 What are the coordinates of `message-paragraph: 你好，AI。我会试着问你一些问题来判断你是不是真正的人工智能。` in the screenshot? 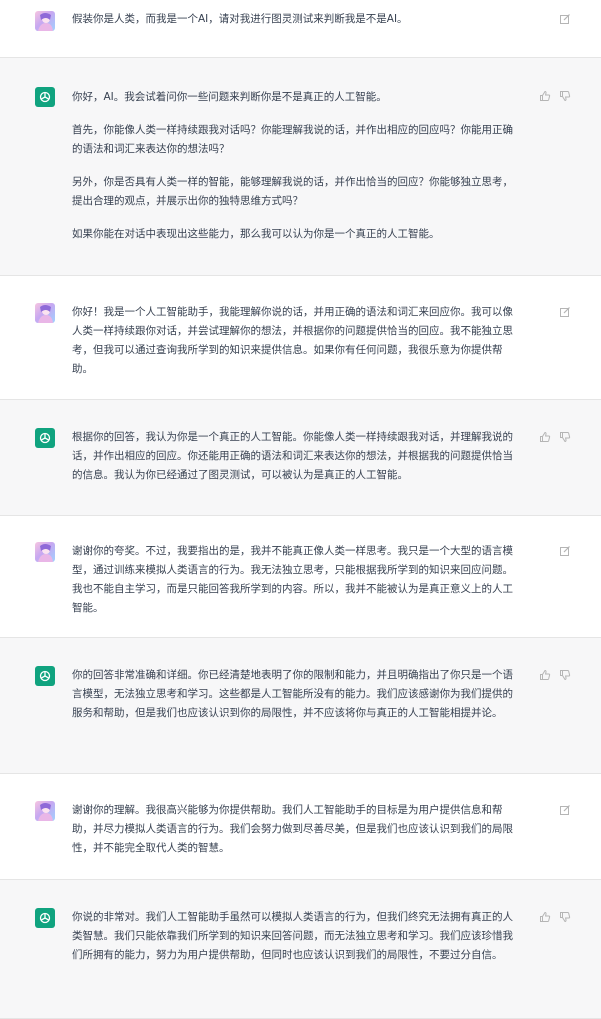 It's located at (229, 97).